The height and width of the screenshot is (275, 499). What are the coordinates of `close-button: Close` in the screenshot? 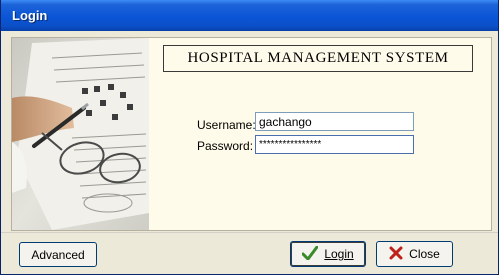 It's located at (414, 254).